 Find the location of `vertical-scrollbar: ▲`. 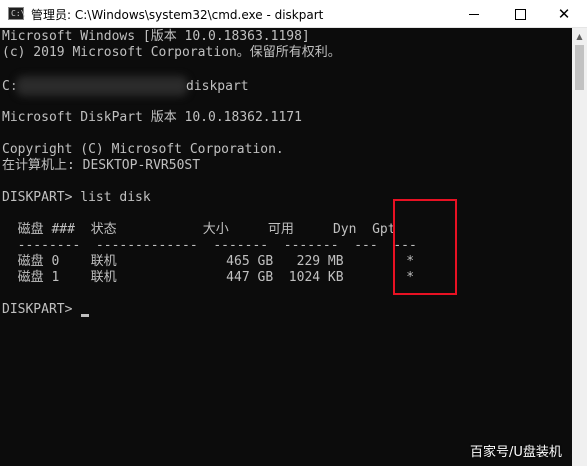

vertical-scrollbar: ▲ is located at coordinates (579, 247).